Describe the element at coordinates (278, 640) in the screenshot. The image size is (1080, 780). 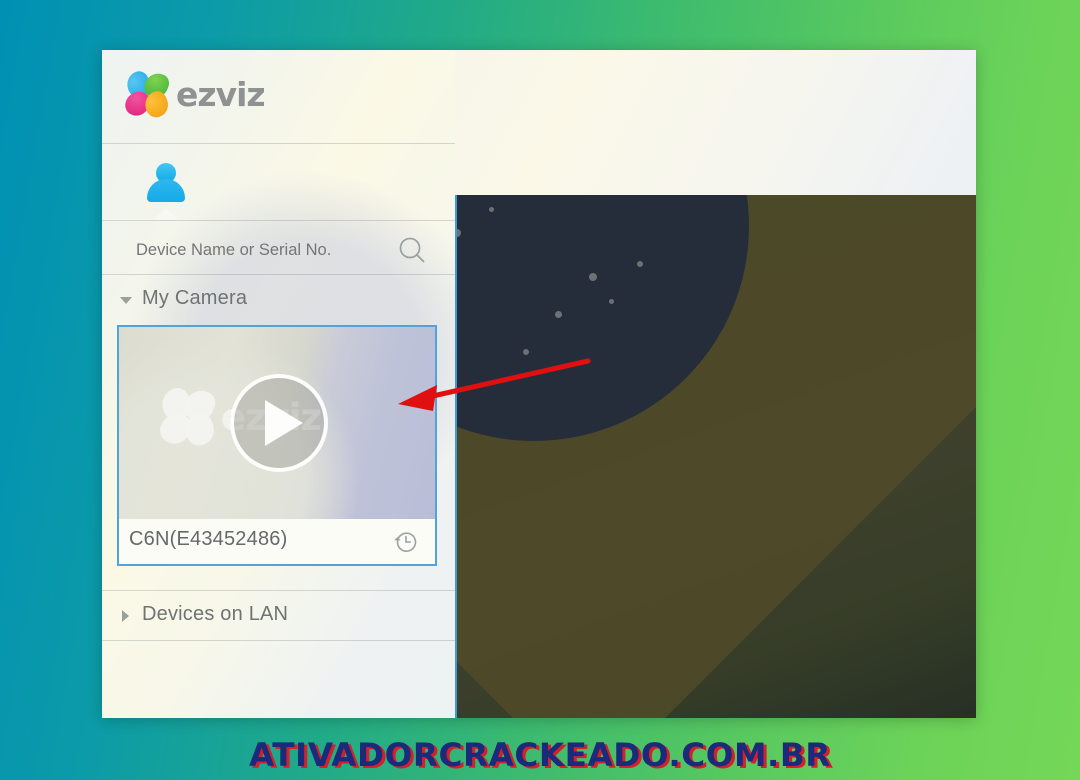
I see `sidebar-bottom-divider` at that location.